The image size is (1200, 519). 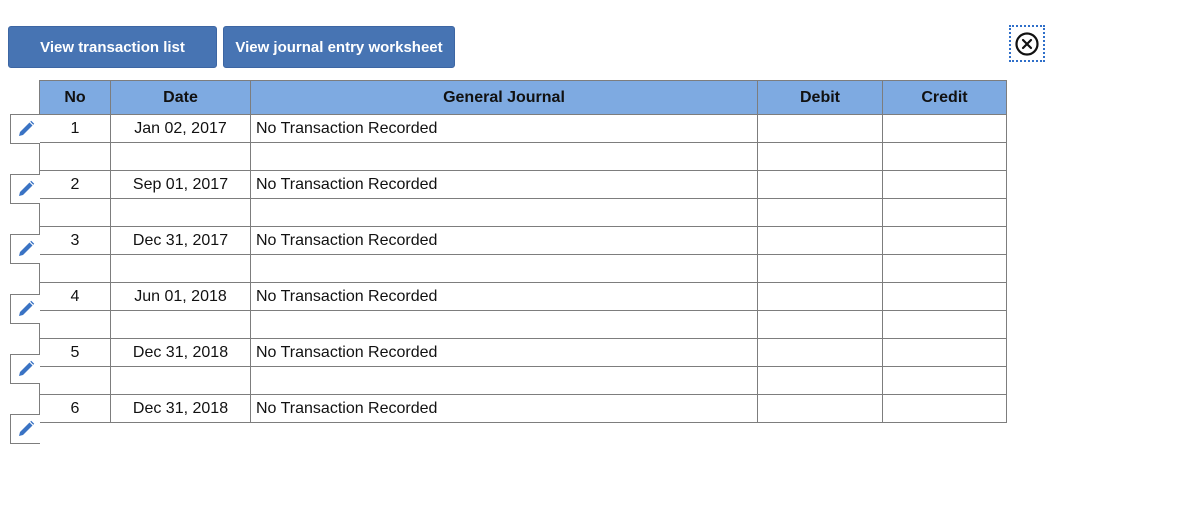 I want to click on close-button, so click(x=1027, y=43).